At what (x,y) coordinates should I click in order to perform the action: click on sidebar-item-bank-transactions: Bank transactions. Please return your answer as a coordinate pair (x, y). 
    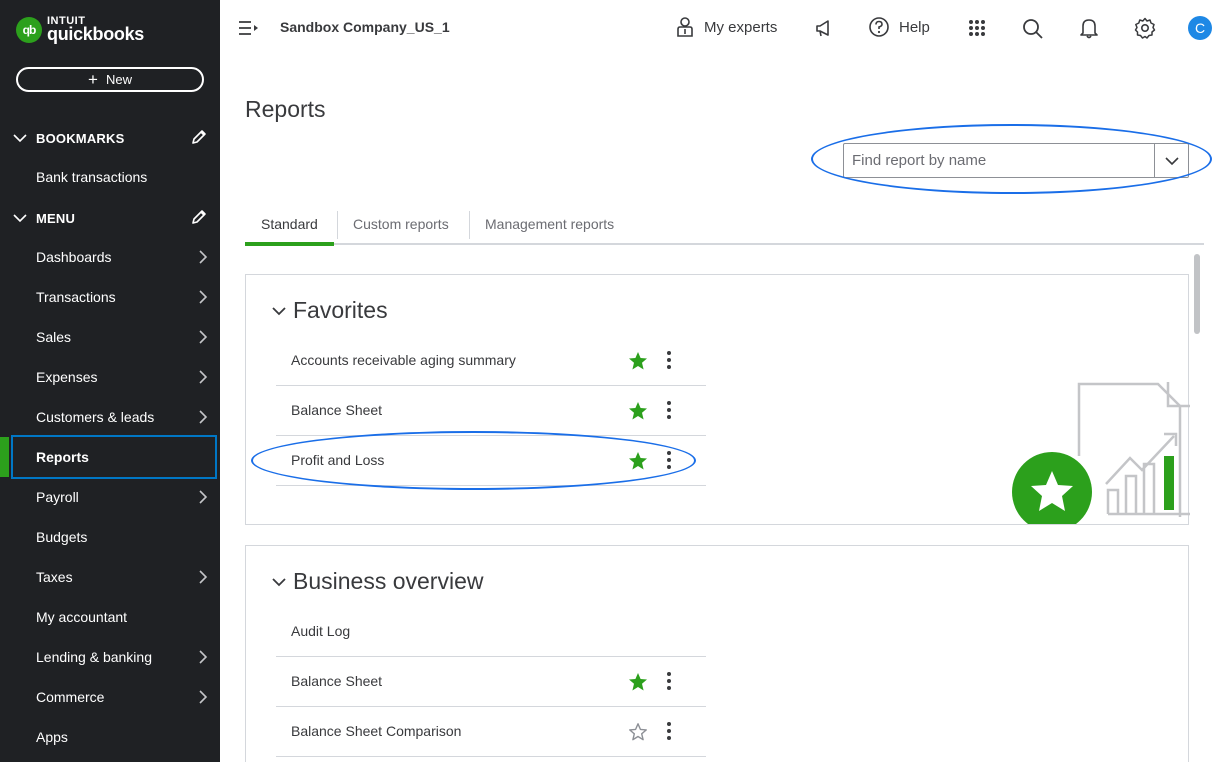
    Looking at the image, I should click on (110, 177).